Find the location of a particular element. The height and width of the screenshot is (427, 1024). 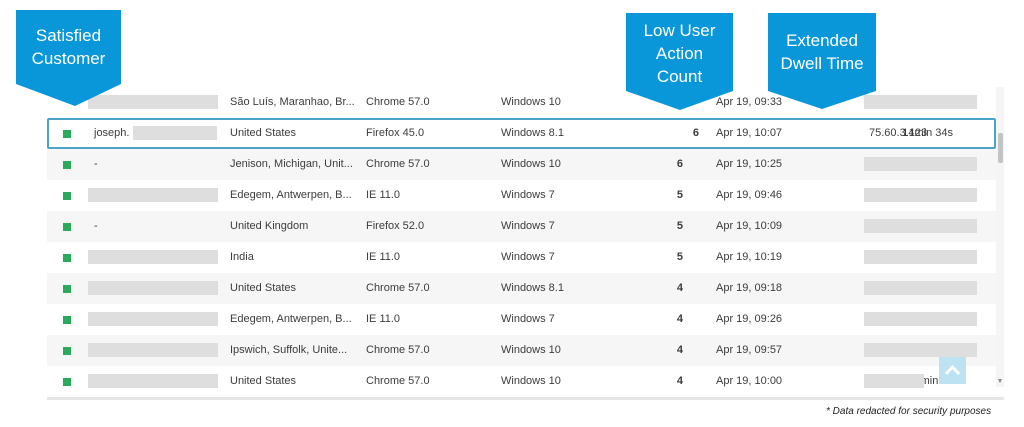

time-cell: Apr 19, 10:07 is located at coordinates (749, 133).